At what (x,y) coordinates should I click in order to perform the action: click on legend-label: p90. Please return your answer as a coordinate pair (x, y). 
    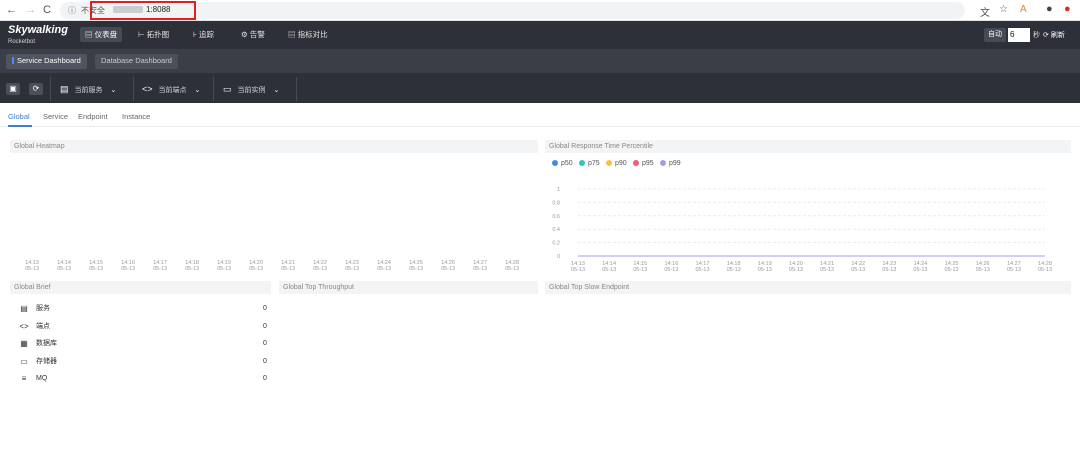
    Looking at the image, I should click on (621, 163).